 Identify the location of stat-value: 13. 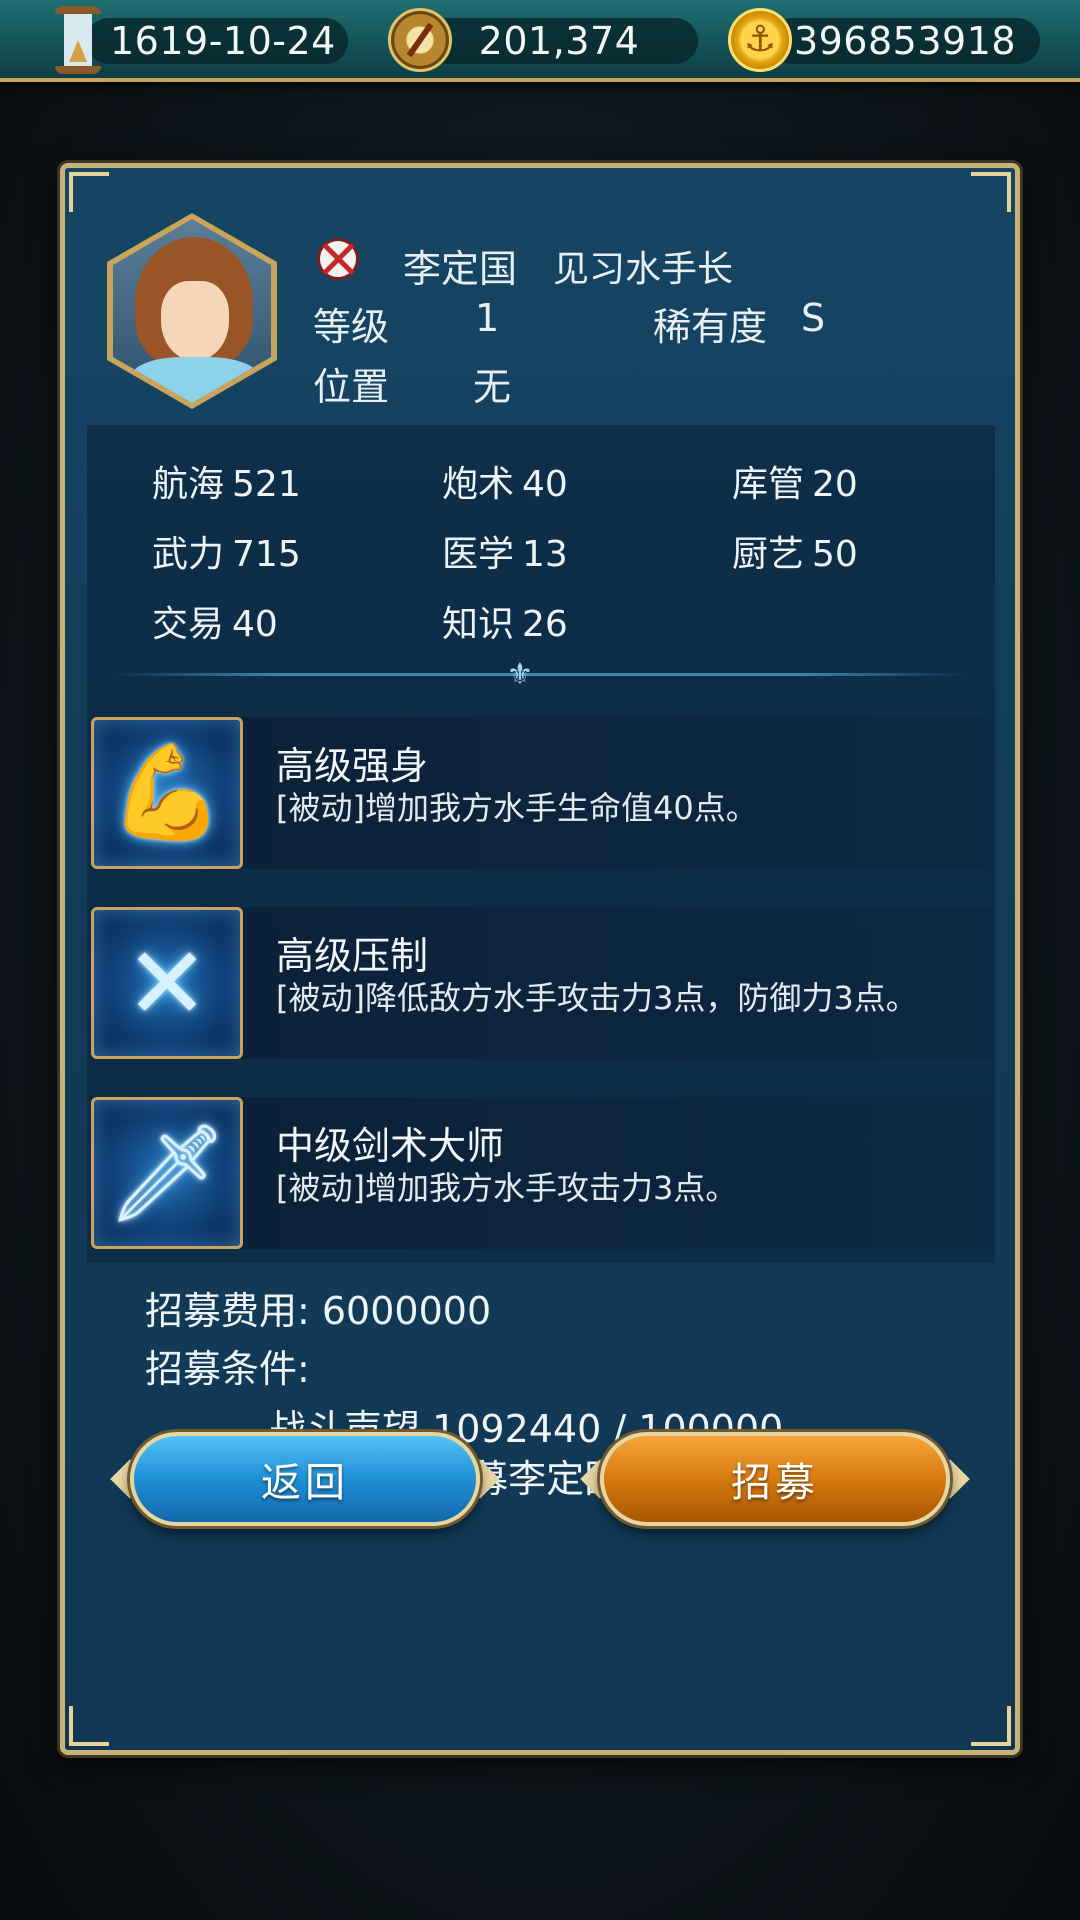
(545, 554).